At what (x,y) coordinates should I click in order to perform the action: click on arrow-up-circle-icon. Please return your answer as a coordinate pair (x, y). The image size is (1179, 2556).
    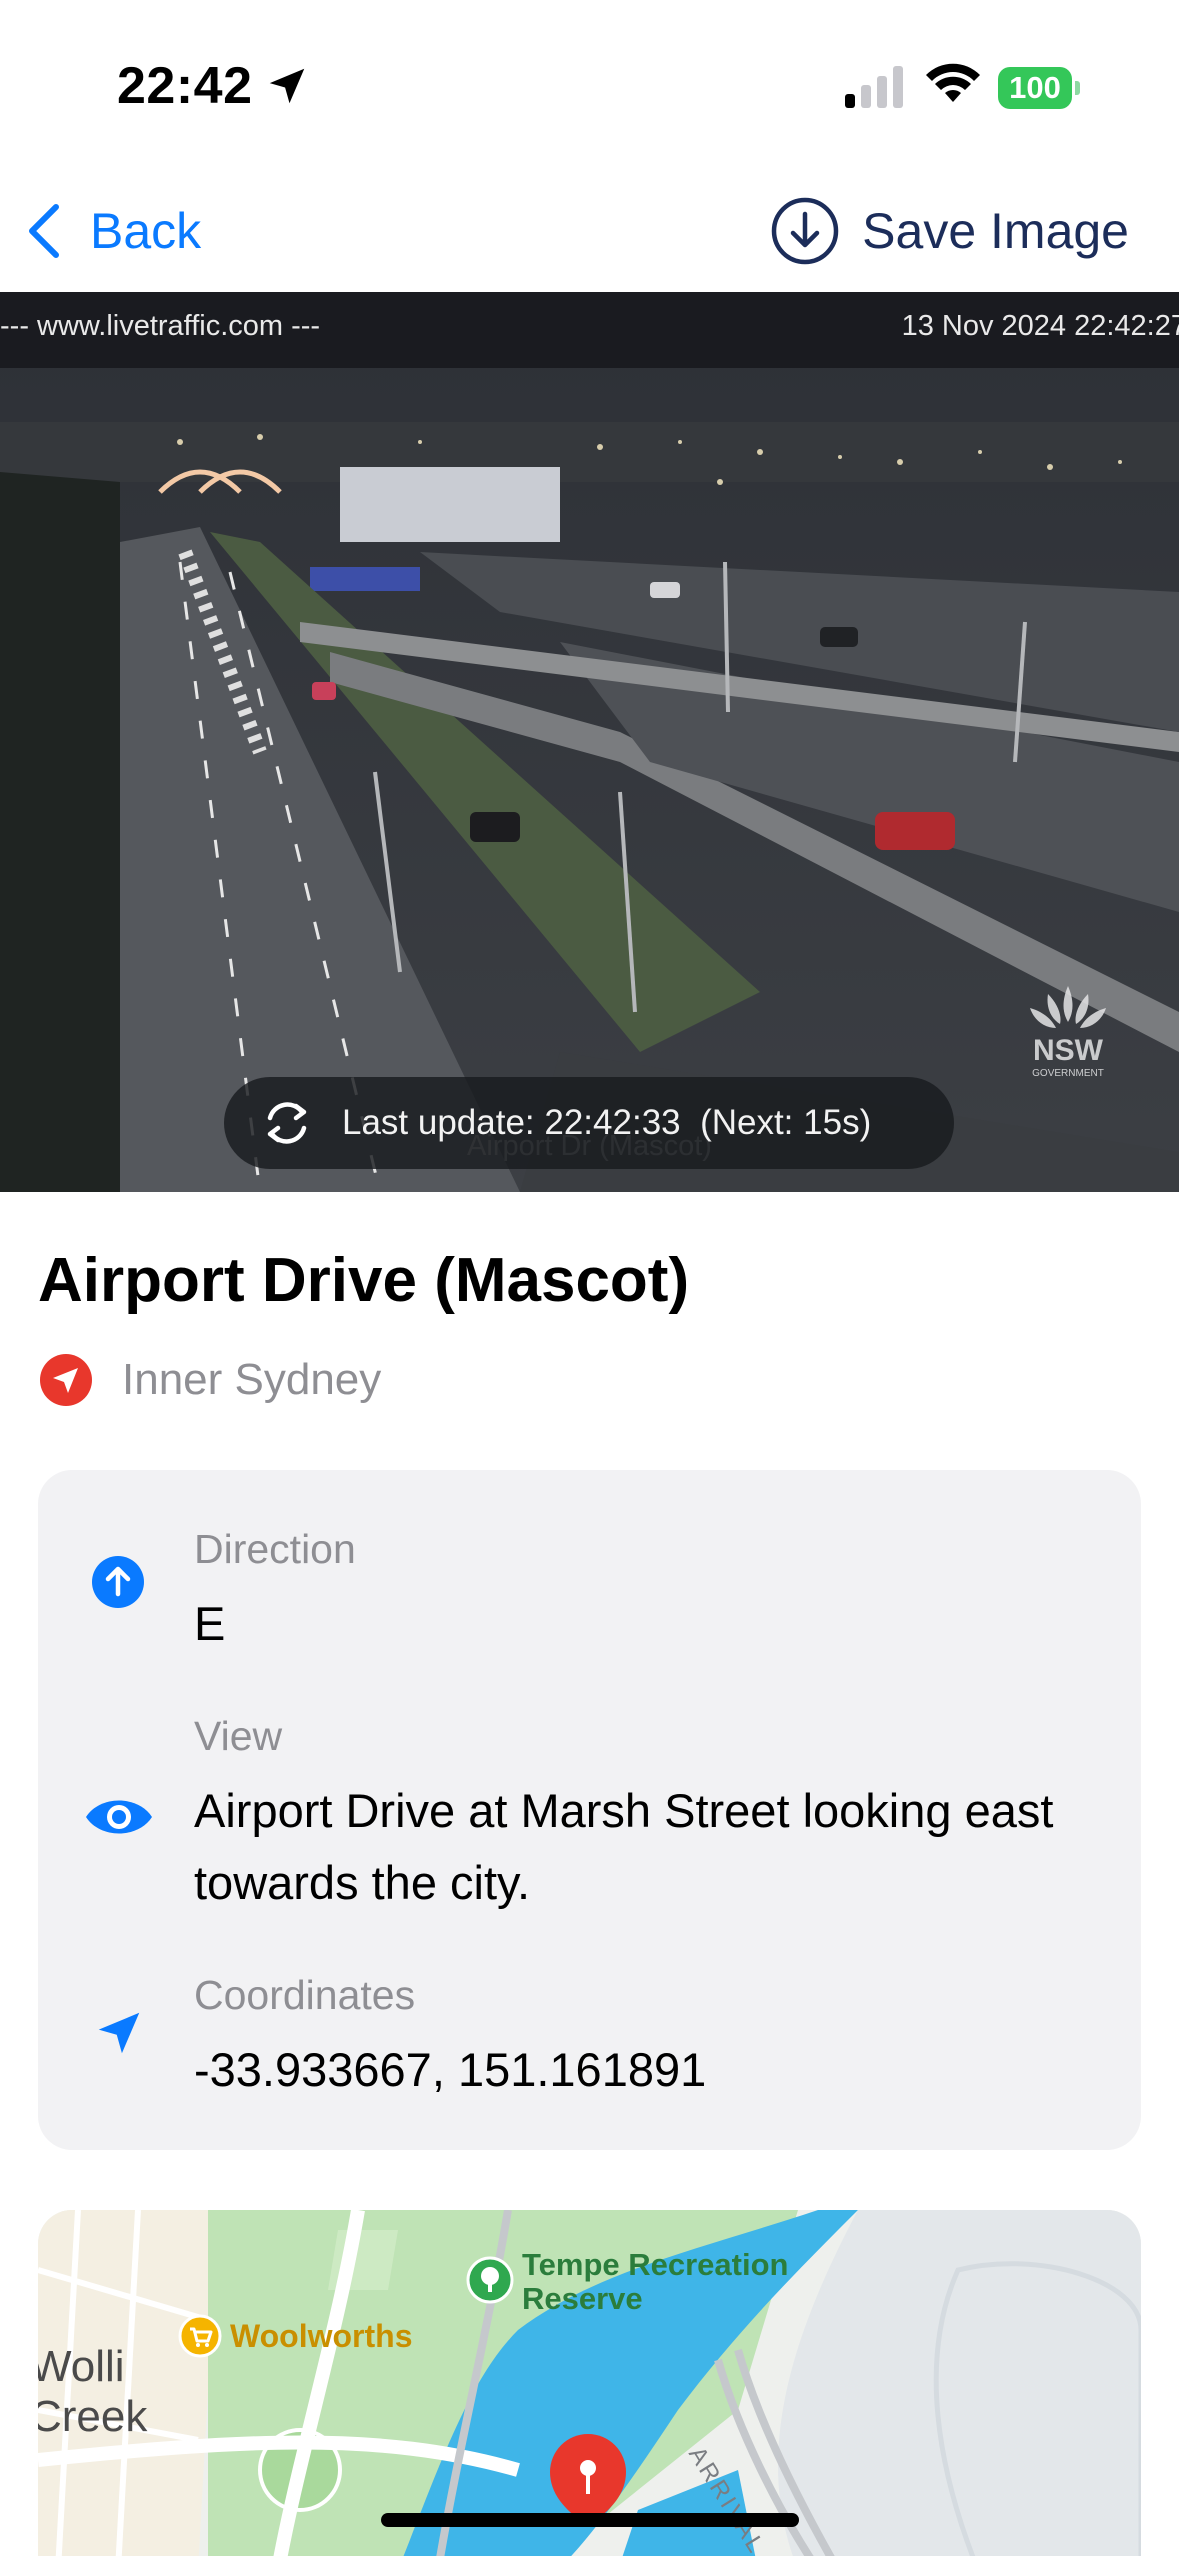
    Looking at the image, I should click on (118, 1582).